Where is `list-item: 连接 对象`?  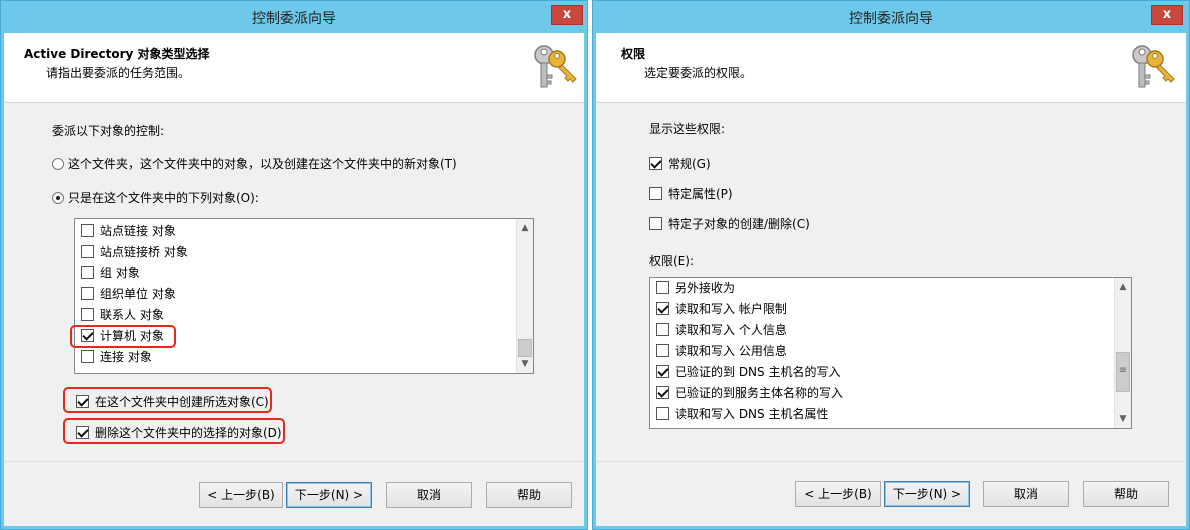 list-item: 连接 对象 is located at coordinates (116, 357).